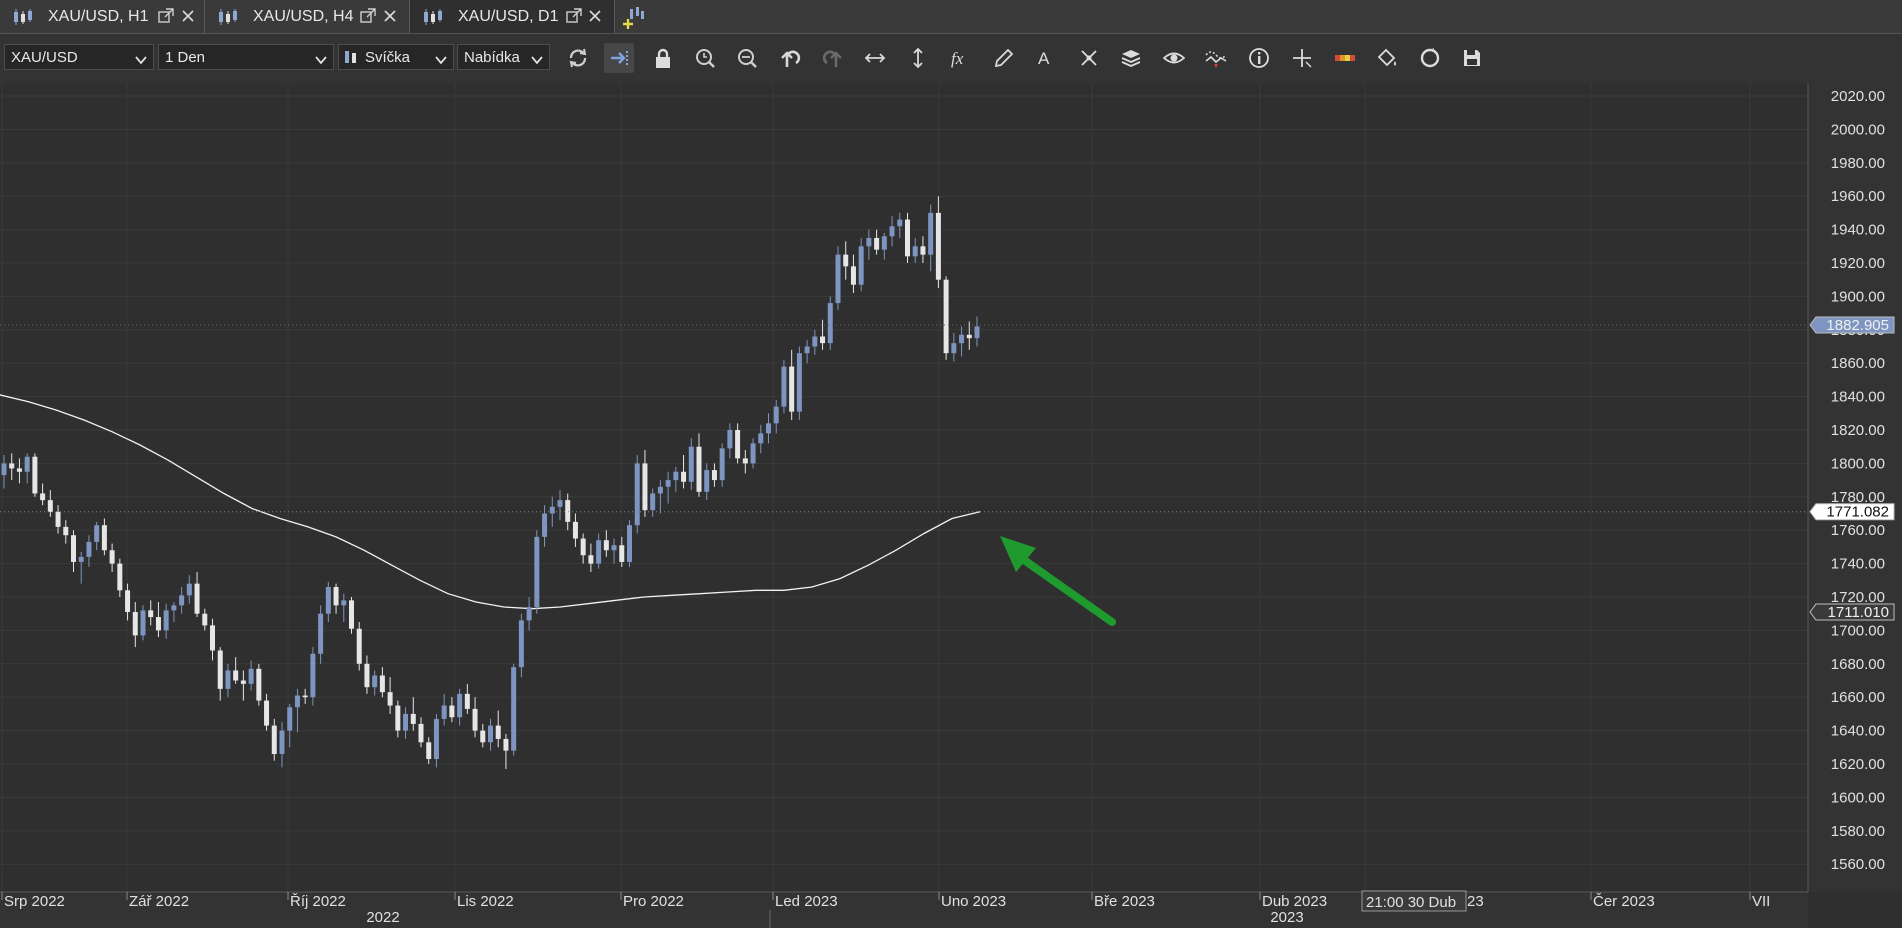  I want to click on info-button, so click(1259, 58).